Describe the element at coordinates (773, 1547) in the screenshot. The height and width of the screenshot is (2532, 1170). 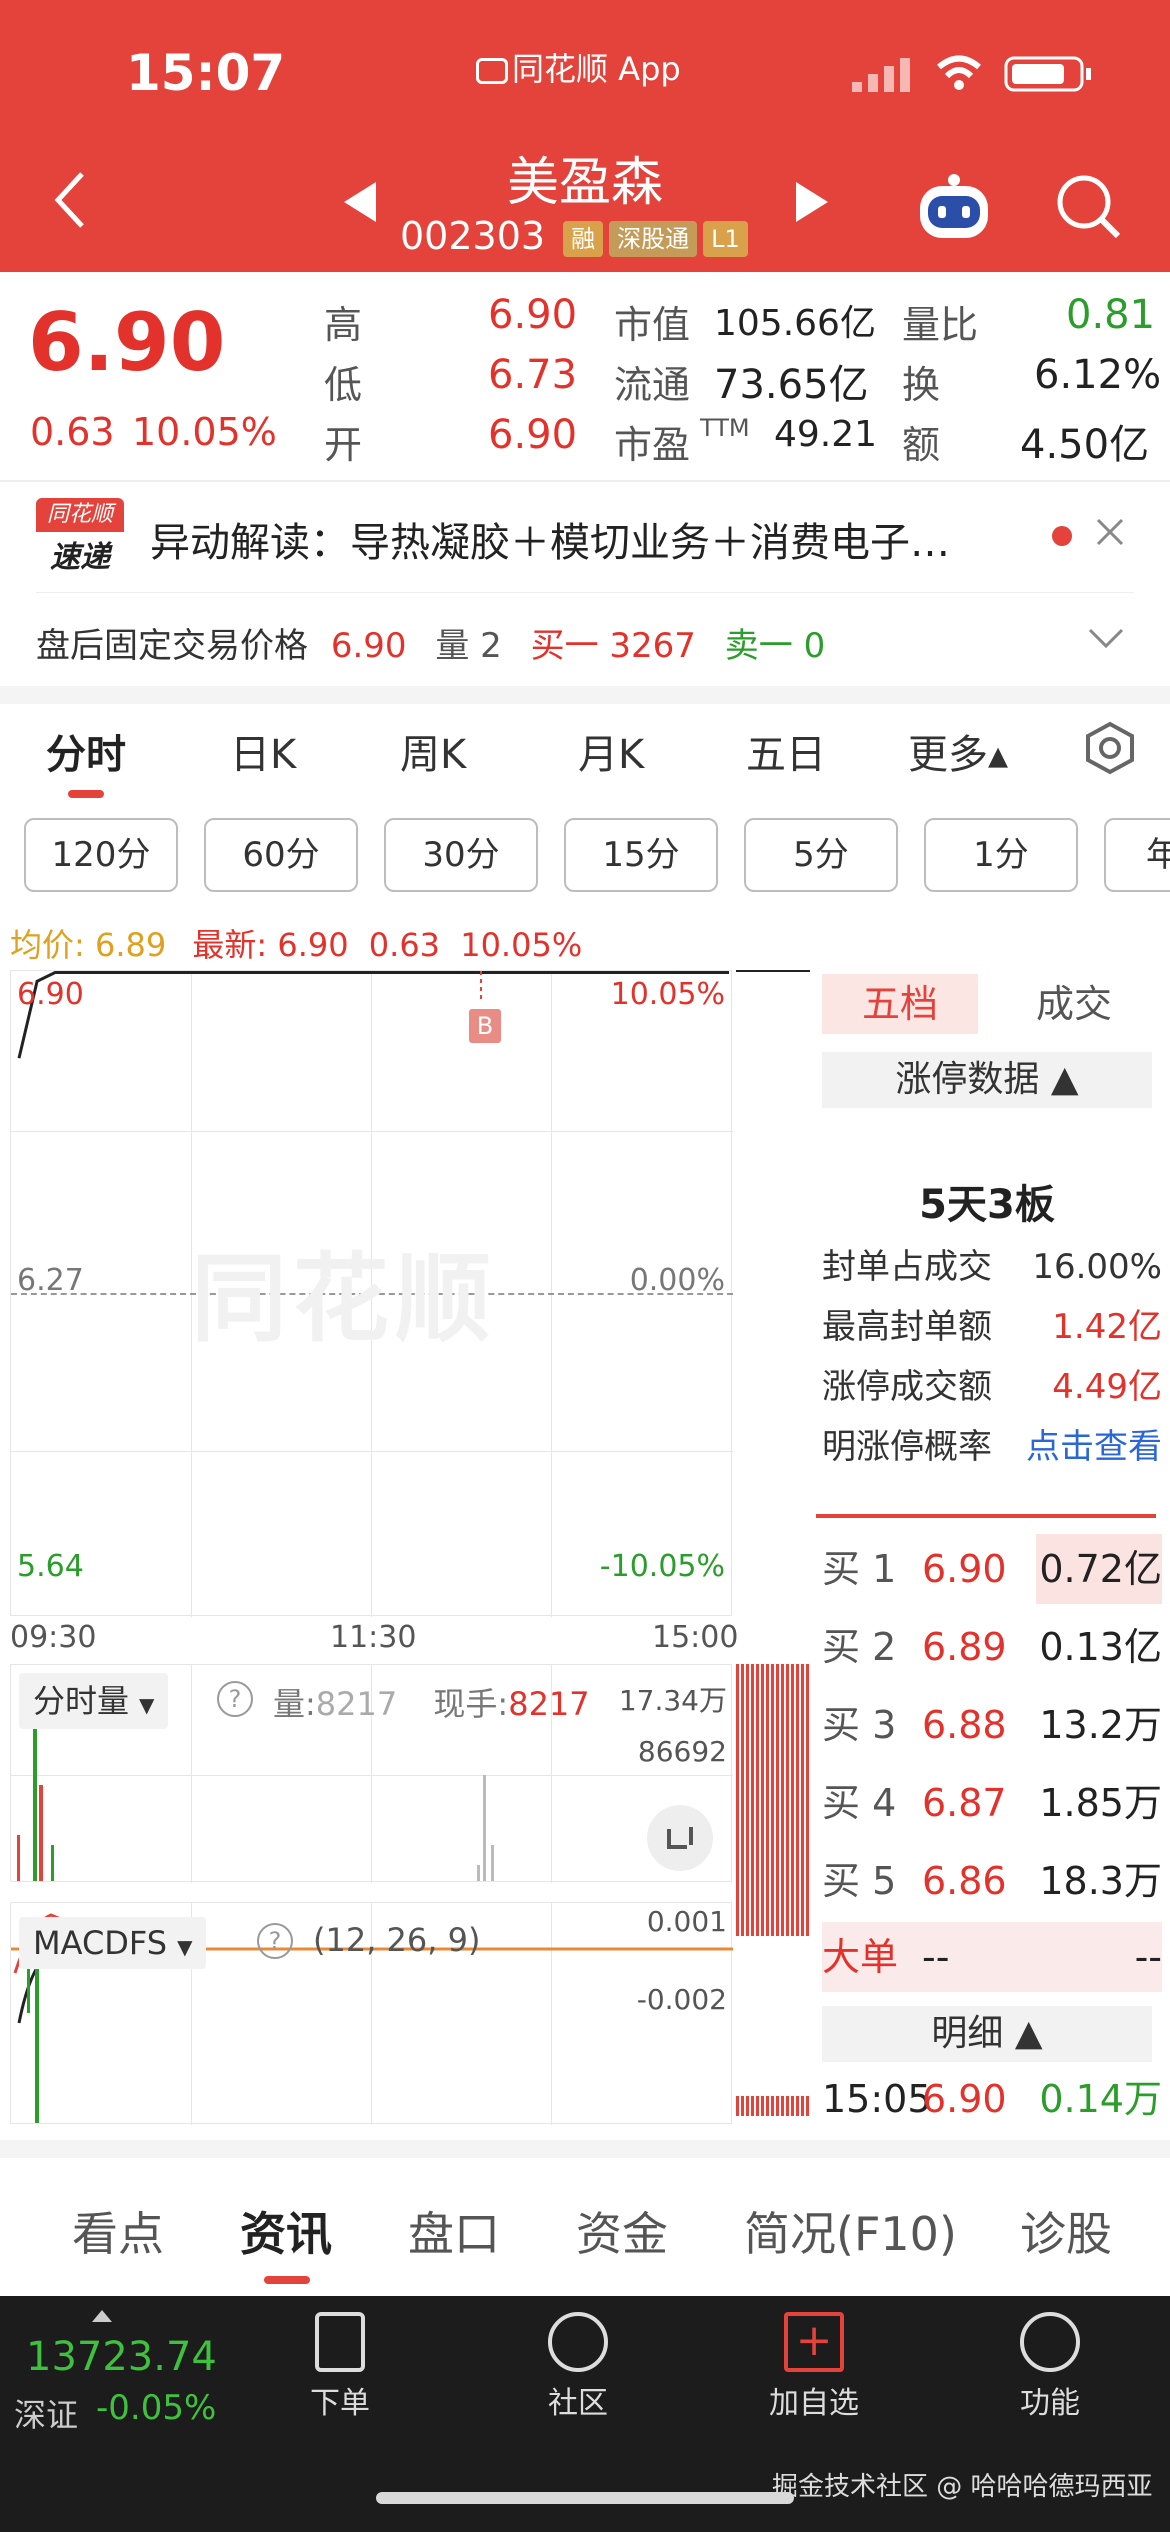
I see `auction-strip` at that location.